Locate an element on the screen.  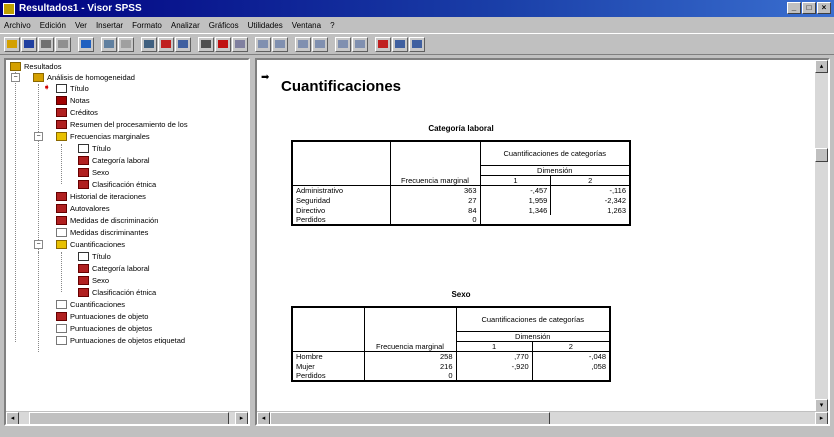
output-horizontal-scrollbar: ◂ ▸ is located at coordinates (542, 417).